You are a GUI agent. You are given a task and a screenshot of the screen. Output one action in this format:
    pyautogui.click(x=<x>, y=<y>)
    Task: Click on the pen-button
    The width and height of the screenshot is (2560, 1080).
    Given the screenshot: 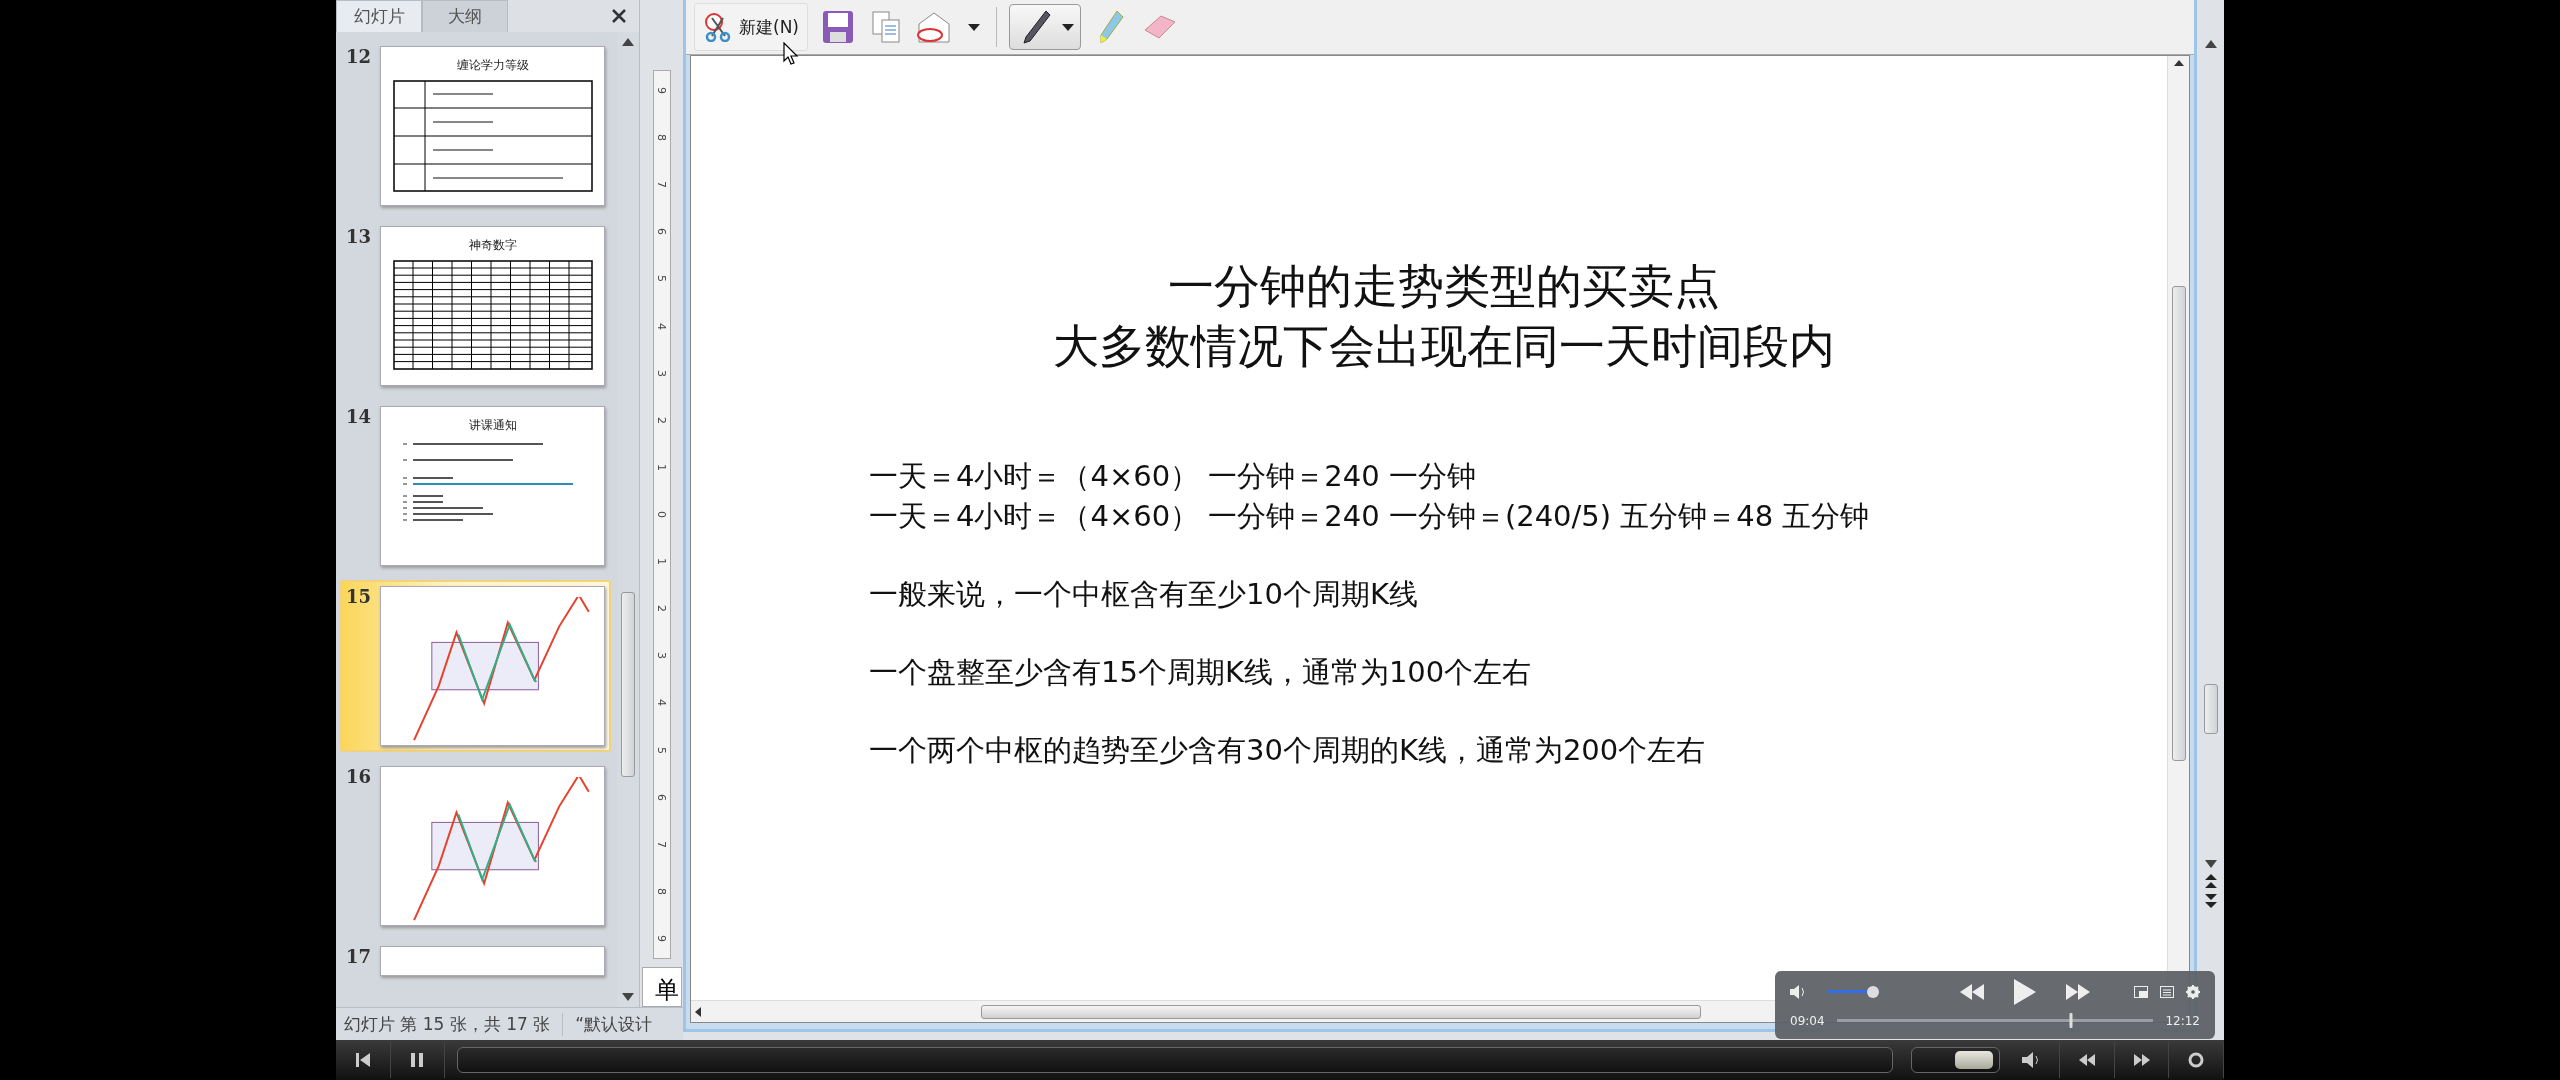 What is the action you would take?
    pyautogui.click(x=1045, y=27)
    